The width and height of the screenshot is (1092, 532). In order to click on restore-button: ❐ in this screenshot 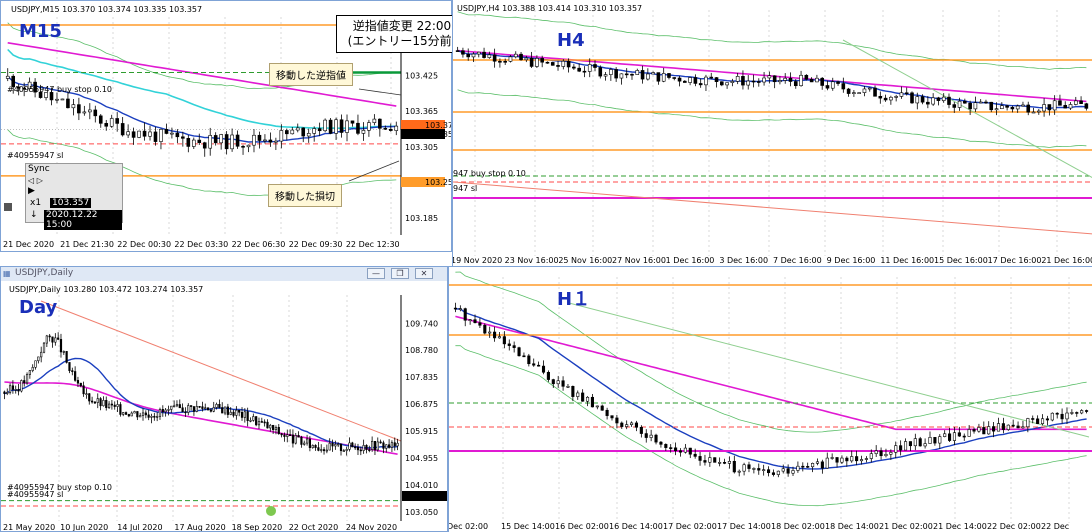, I will do `click(400, 273)`.